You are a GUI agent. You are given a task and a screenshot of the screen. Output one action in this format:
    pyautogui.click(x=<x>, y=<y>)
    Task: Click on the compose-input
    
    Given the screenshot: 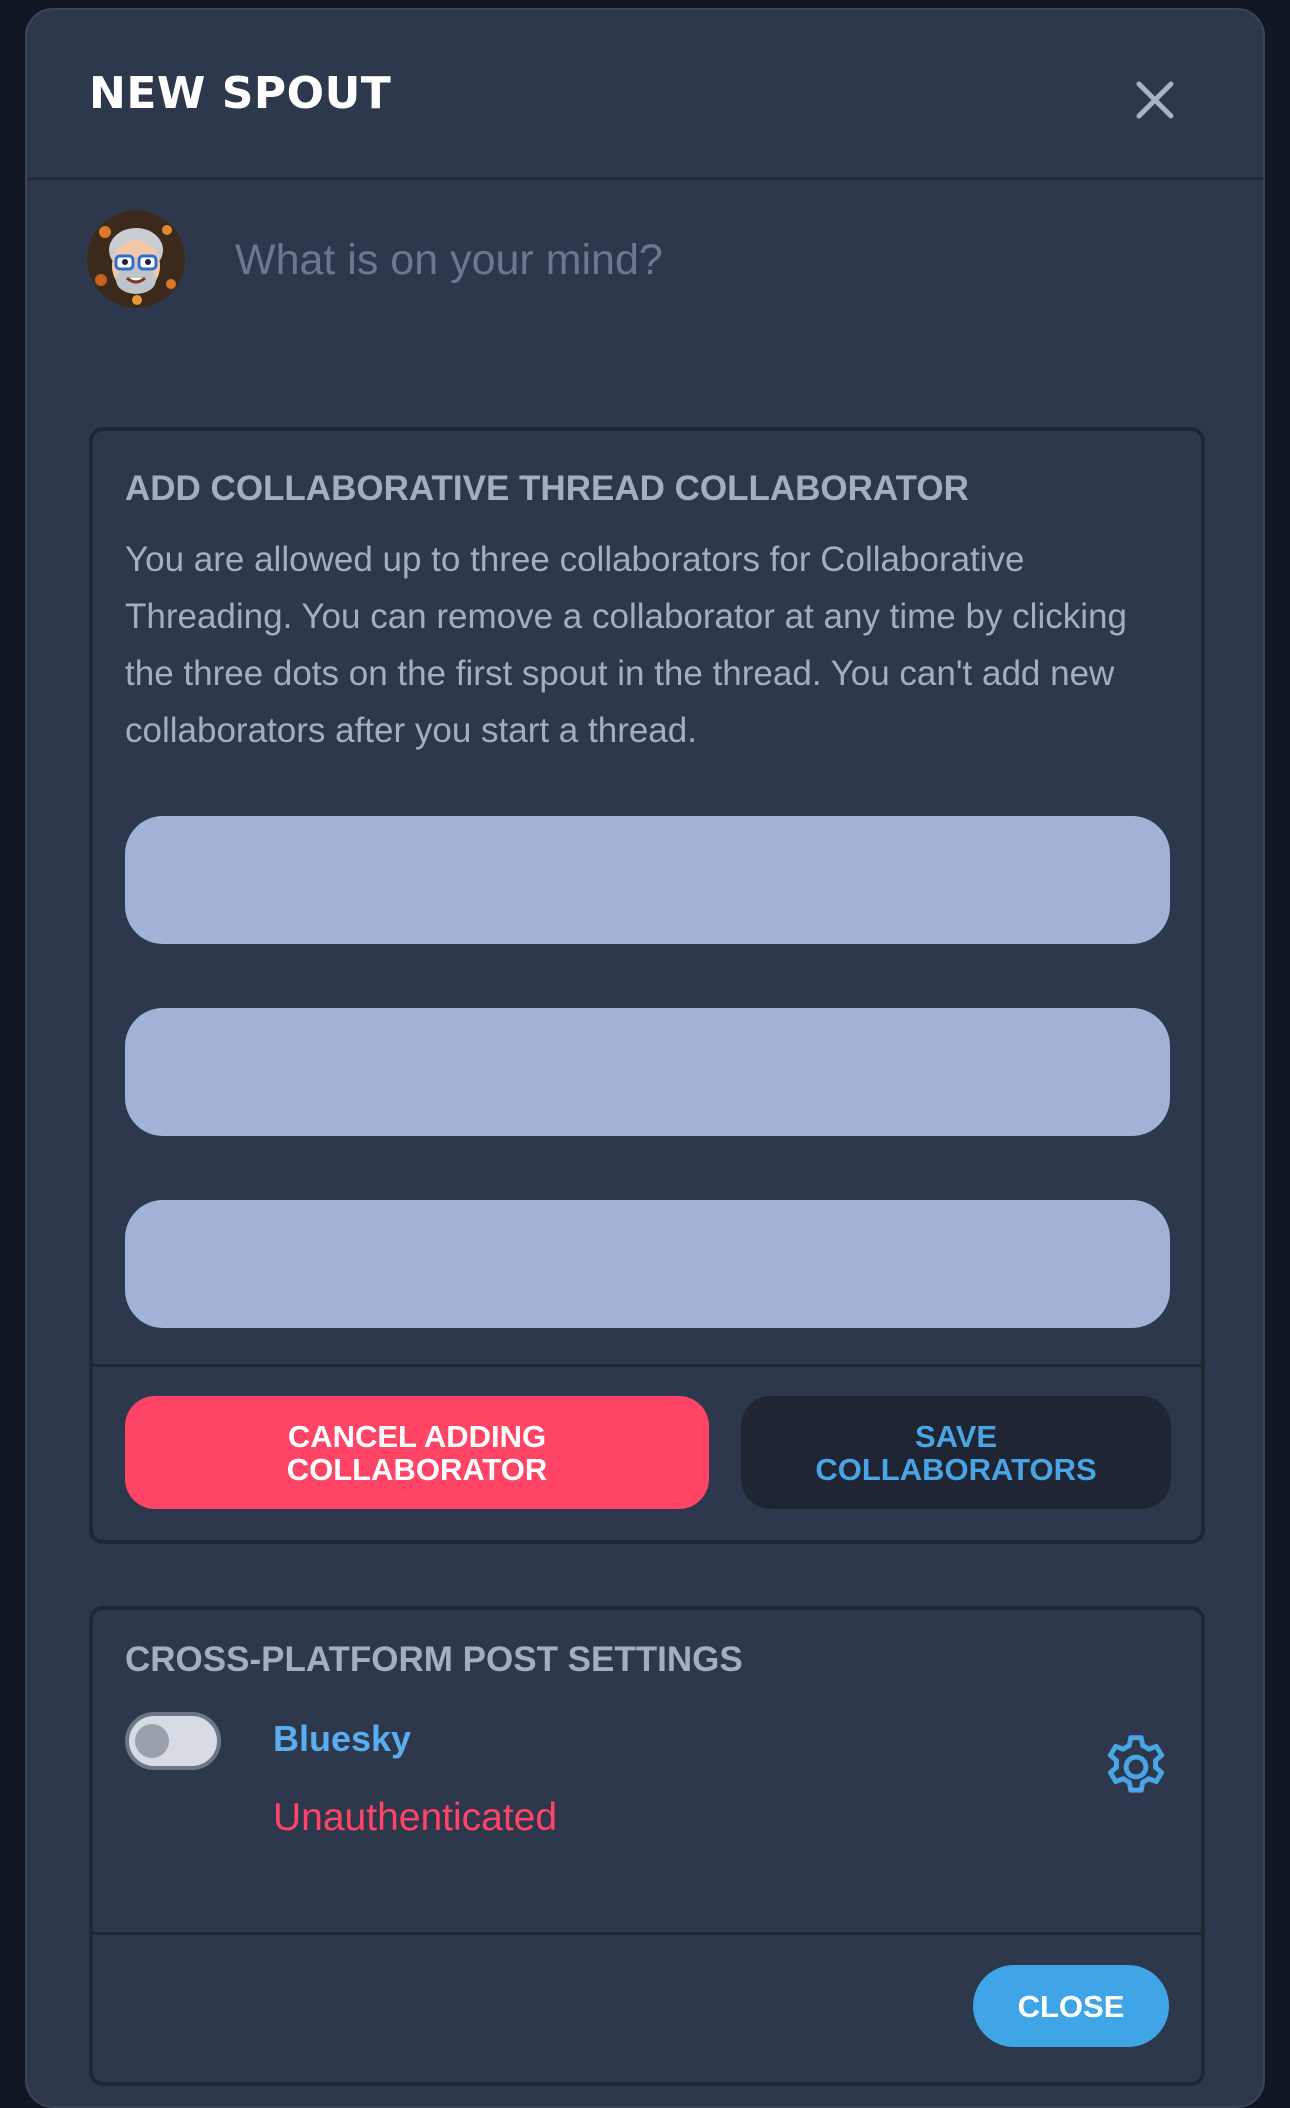 What is the action you would take?
    pyautogui.click(x=725, y=260)
    